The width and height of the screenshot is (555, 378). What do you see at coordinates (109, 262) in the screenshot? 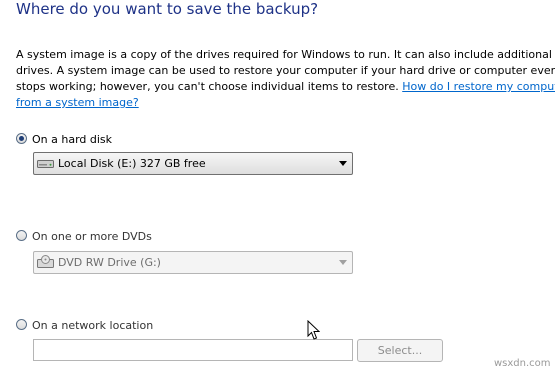
I see `dvd-selected-value: DVD RW Drive (G:)` at bounding box center [109, 262].